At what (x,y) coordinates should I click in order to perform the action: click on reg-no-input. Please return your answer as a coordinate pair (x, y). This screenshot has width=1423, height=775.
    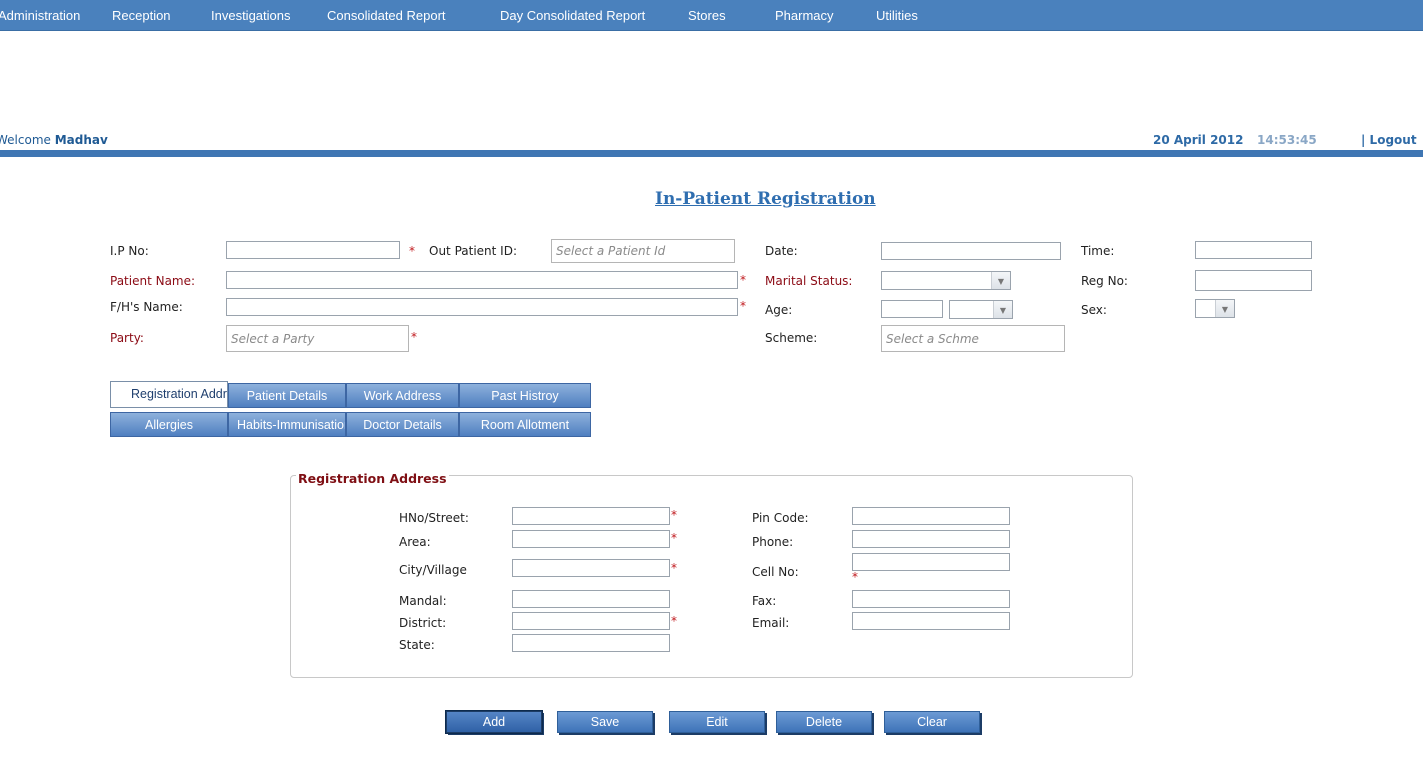
    Looking at the image, I should click on (1253, 280).